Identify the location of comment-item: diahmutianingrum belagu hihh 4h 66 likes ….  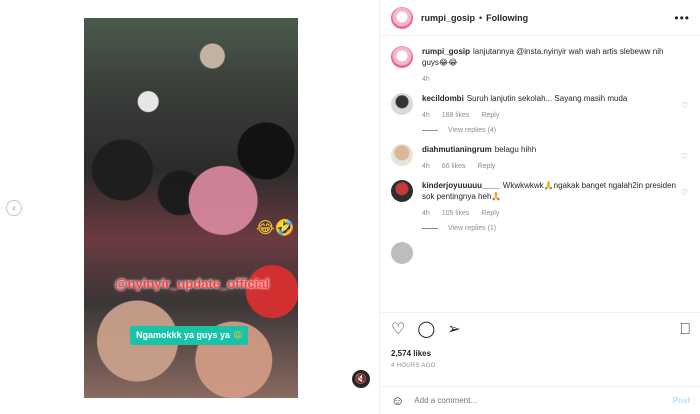
(540, 157).